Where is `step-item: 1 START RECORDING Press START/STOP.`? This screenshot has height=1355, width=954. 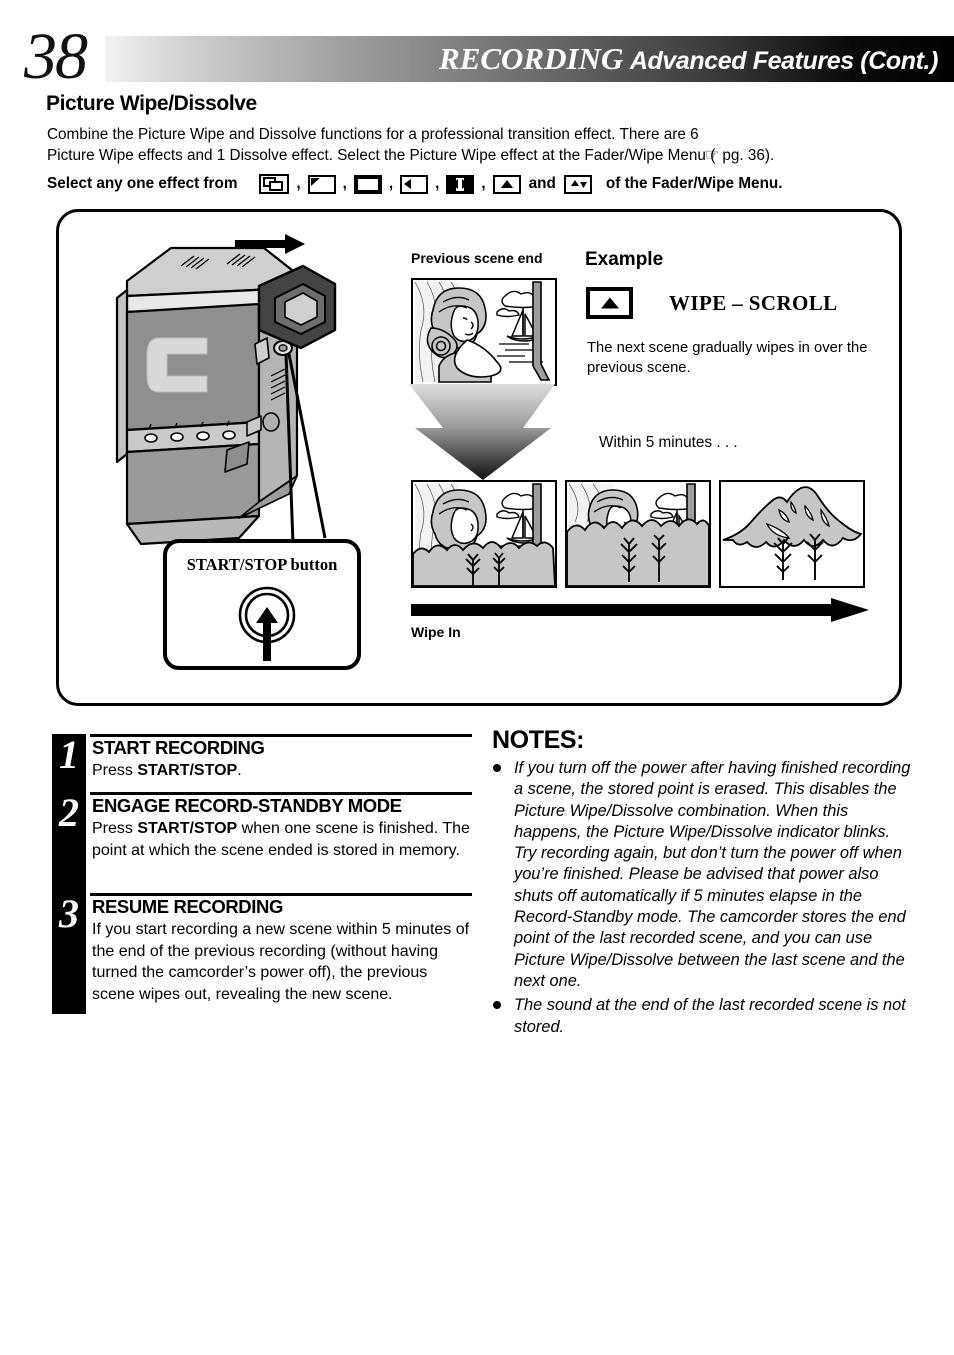
step-item: 1 START RECORDING Press START/STOP. is located at coordinates (262, 763).